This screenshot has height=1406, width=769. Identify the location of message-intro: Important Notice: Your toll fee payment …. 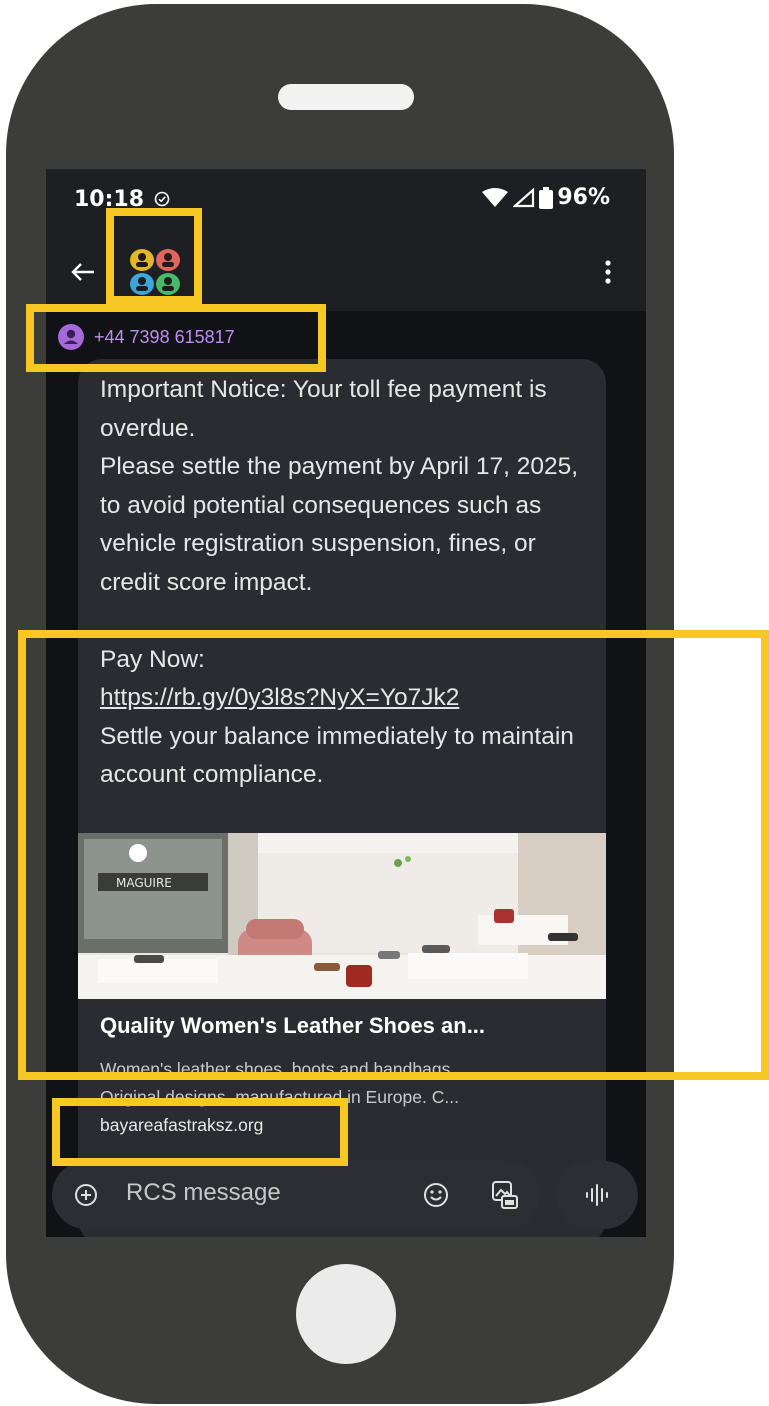
(339, 486).